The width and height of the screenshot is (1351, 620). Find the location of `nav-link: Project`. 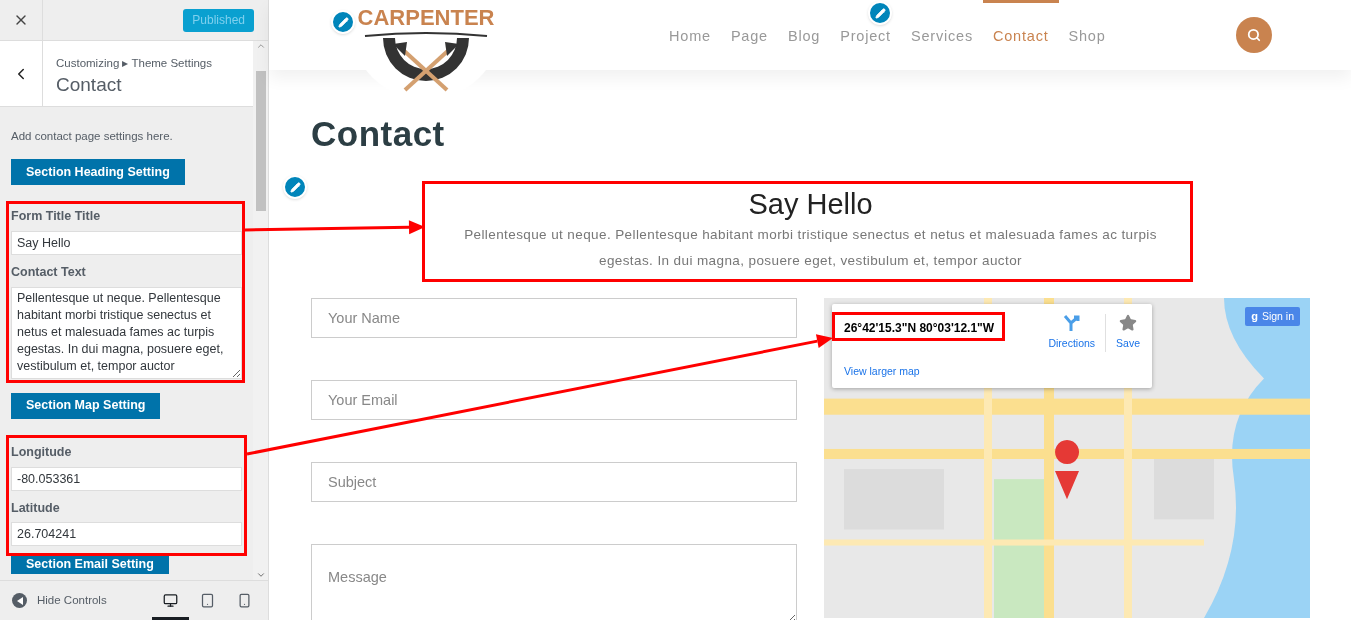

nav-link: Project is located at coordinates (865, 35).